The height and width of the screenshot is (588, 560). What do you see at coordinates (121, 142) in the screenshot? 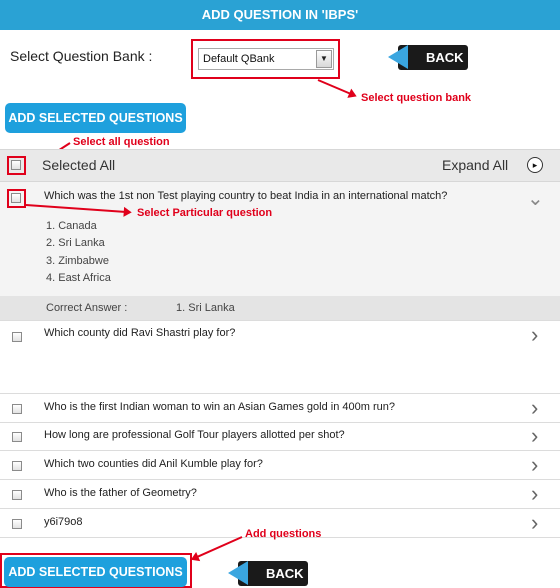
I see `annotation-select-all: Select all question` at bounding box center [121, 142].